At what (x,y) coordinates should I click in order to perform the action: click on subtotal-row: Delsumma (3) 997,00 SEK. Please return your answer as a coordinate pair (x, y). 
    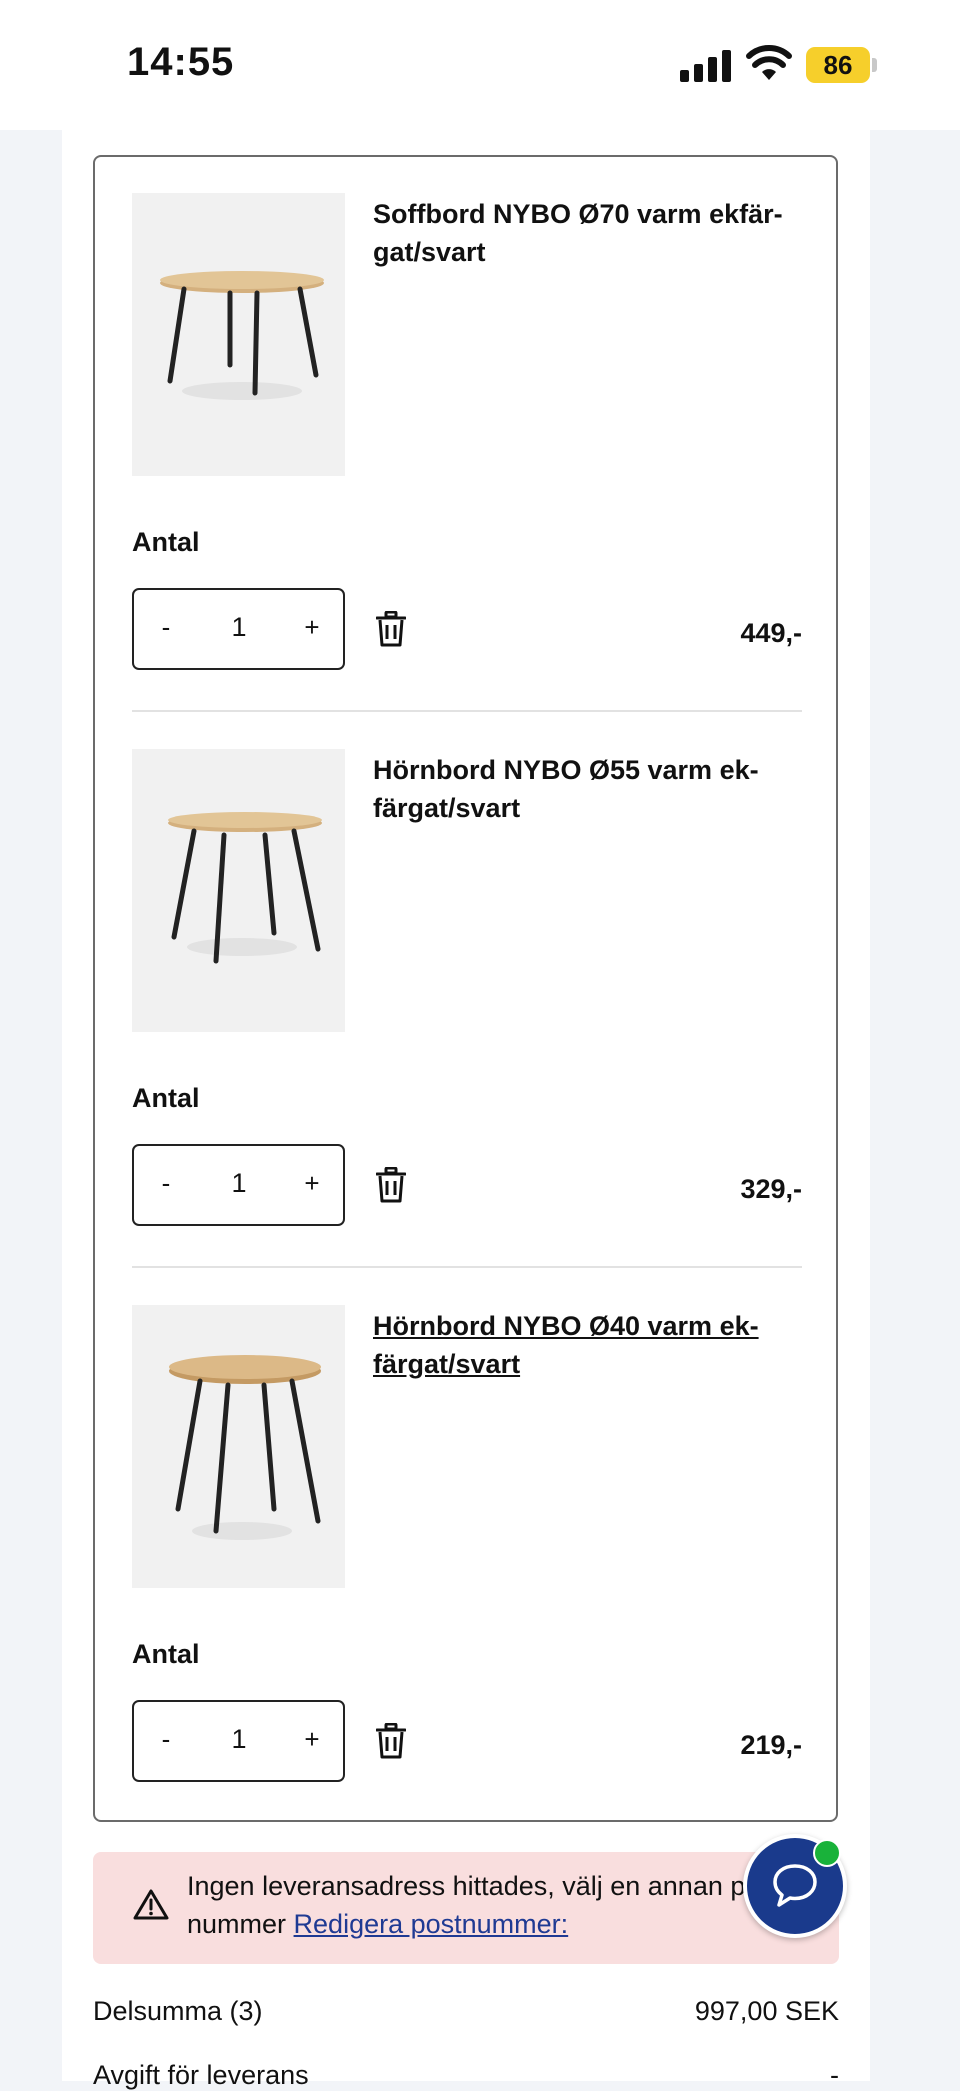
    Looking at the image, I should click on (466, 2011).